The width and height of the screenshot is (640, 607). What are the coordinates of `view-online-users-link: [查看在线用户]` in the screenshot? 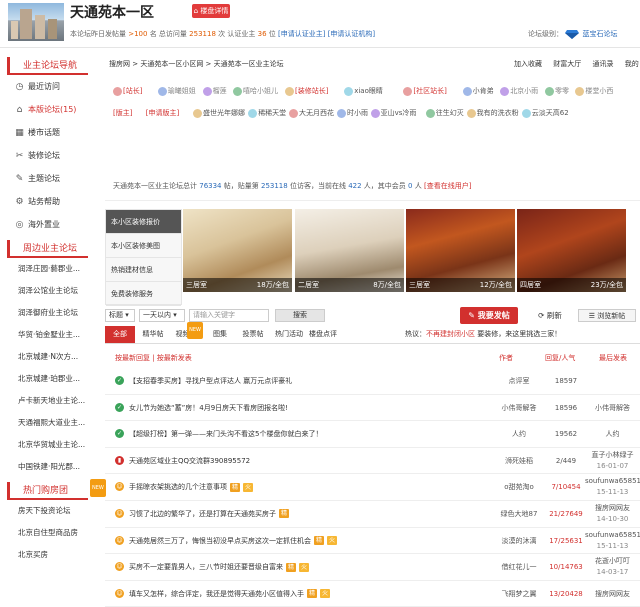 It's located at (447, 186).